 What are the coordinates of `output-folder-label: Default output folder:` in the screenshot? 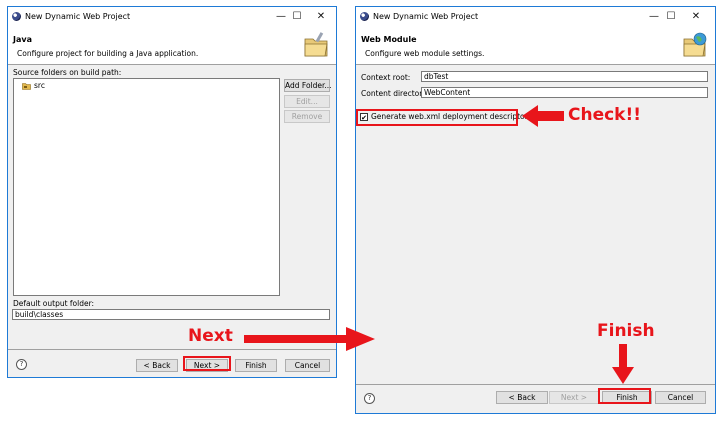 It's located at (54, 303).